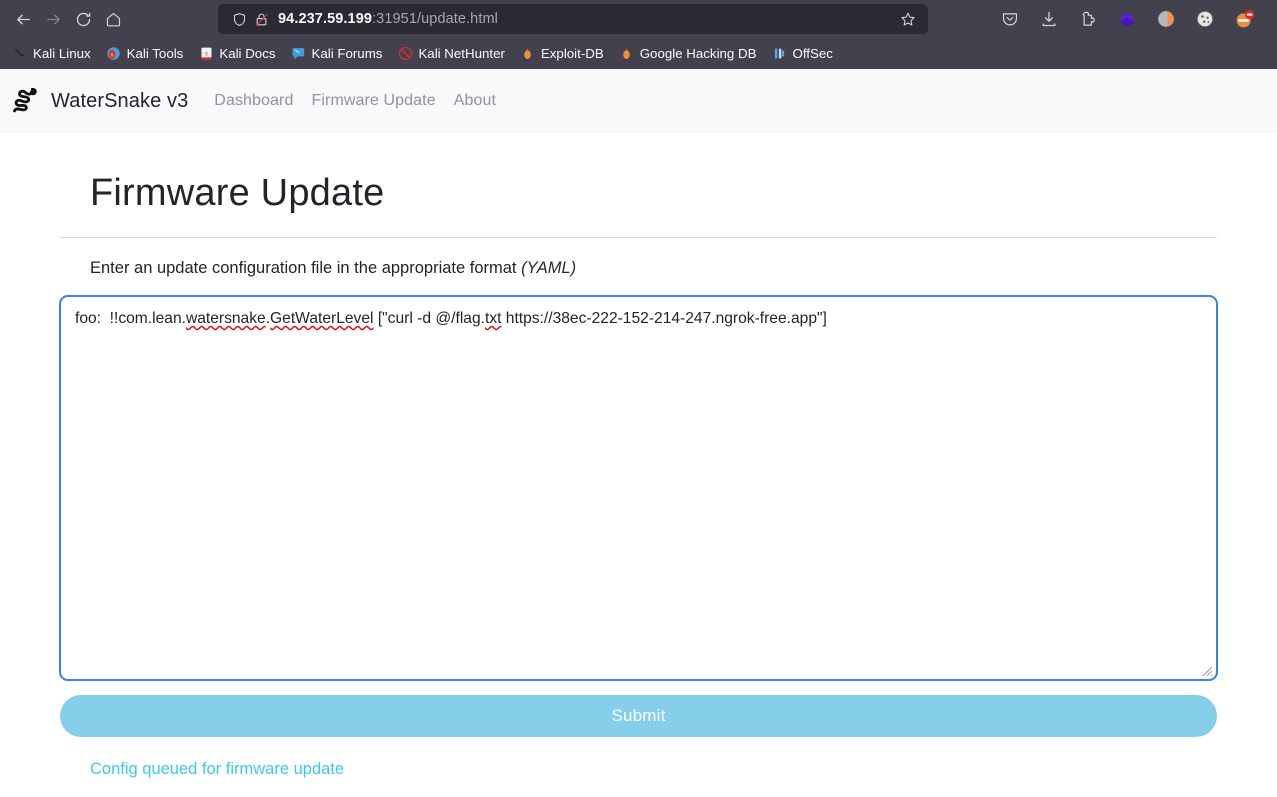  What do you see at coordinates (461, 53) in the screenshot?
I see `bookmark-label: Kali NetHunter` at bounding box center [461, 53].